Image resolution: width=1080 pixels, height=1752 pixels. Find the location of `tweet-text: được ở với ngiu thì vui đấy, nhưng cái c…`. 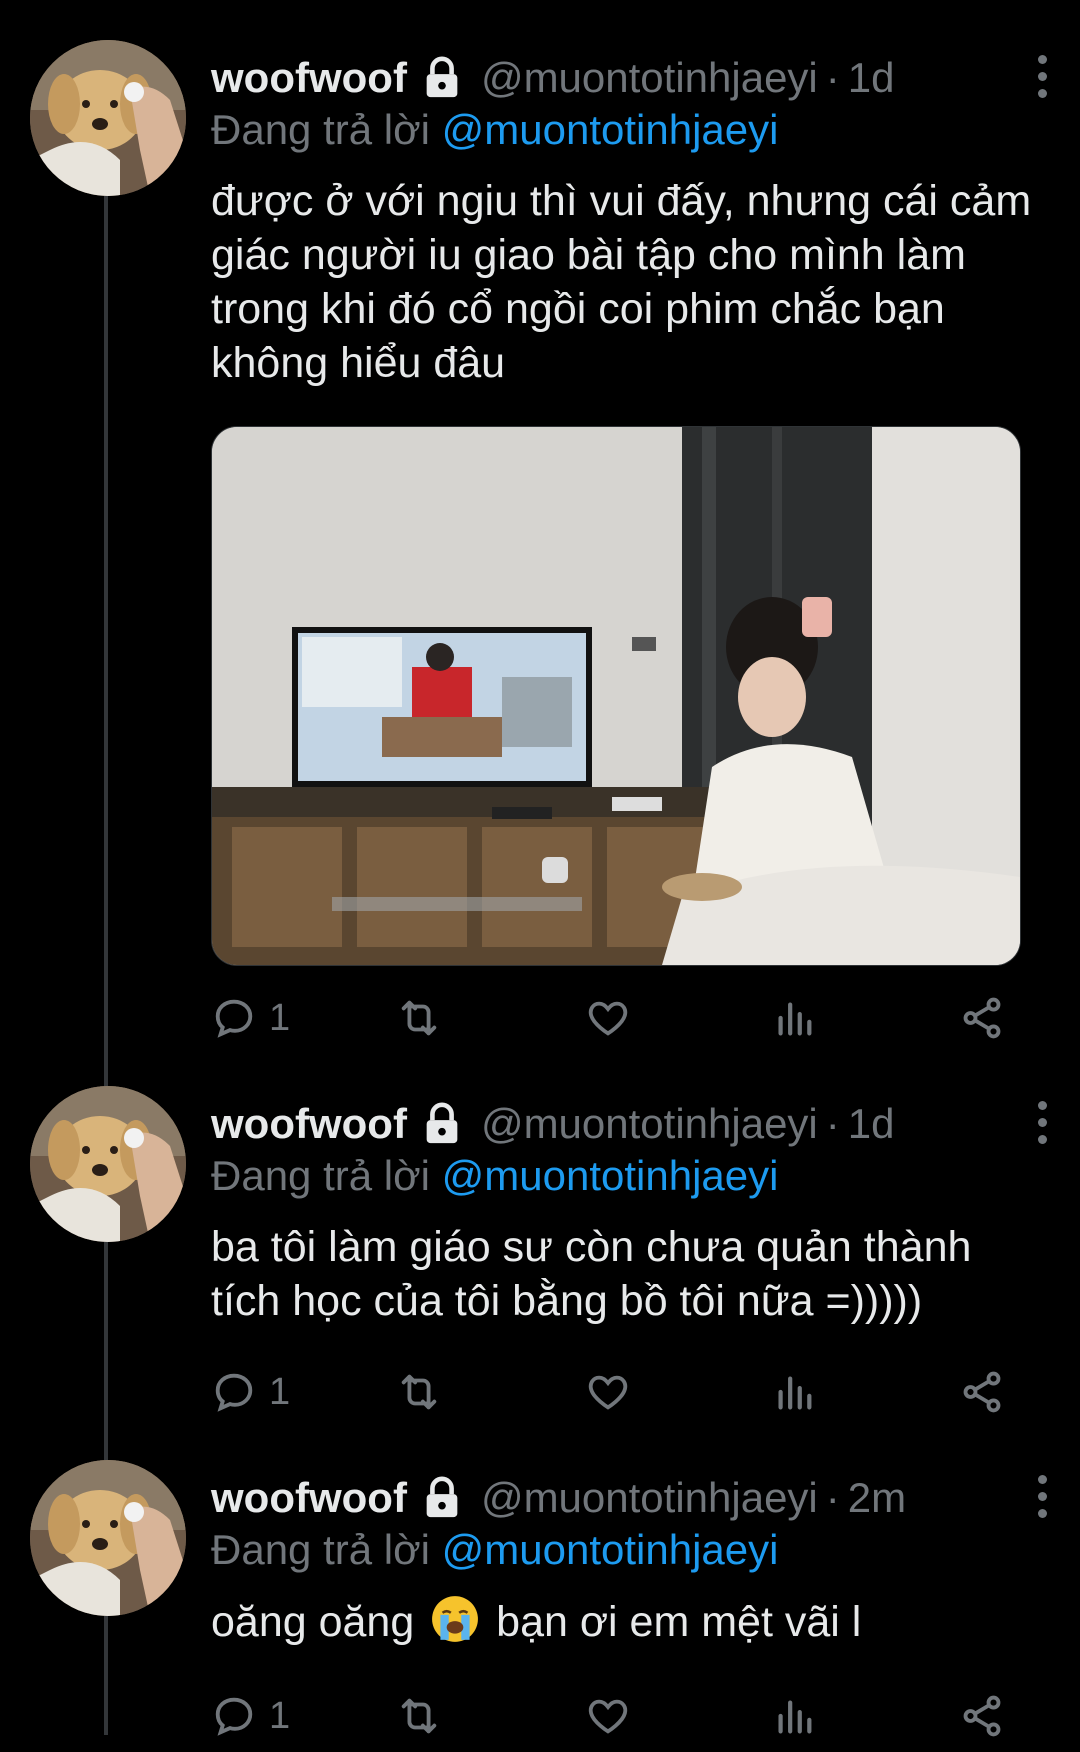

tweet-text: được ở với ngiu thì vui đấy, nhưng cái c… is located at coordinates (621, 282).